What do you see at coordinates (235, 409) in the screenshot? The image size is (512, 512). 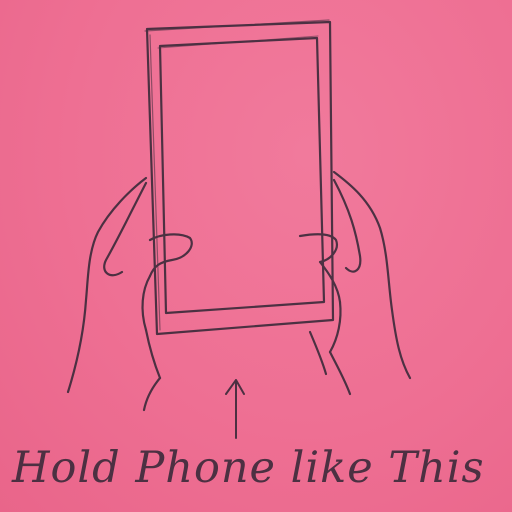 I see `up-arrow-icon` at bounding box center [235, 409].